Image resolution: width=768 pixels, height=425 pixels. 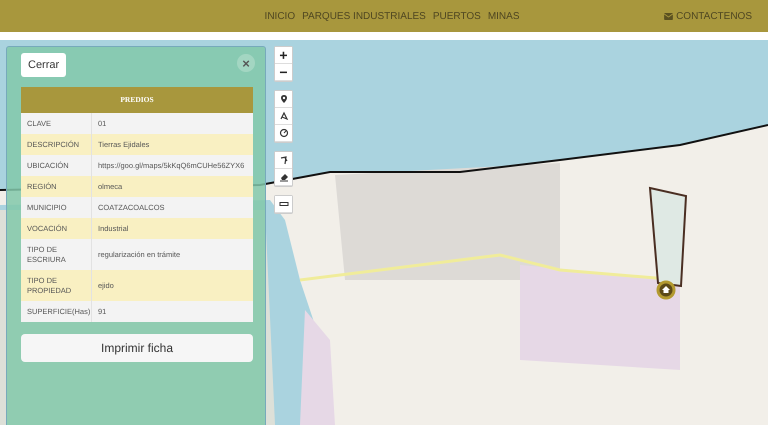 I want to click on ruler-icon, so click(x=283, y=204).